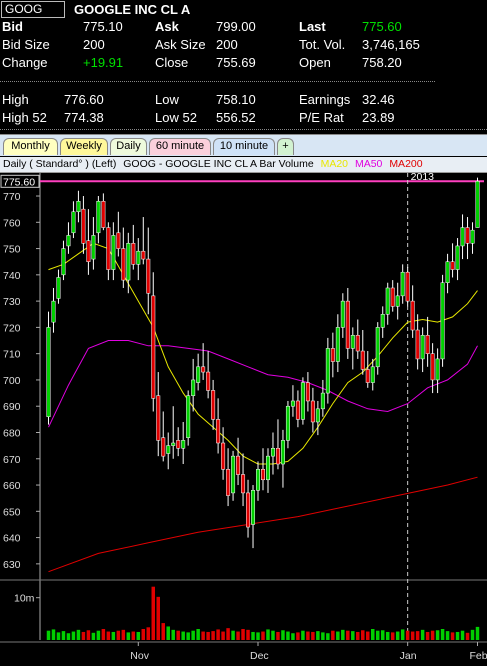 The width and height of the screenshot is (487, 666). What do you see at coordinates (236, 99) in the screenshot?
I see `low-value: 758.10` at bounding box center [236, 99].